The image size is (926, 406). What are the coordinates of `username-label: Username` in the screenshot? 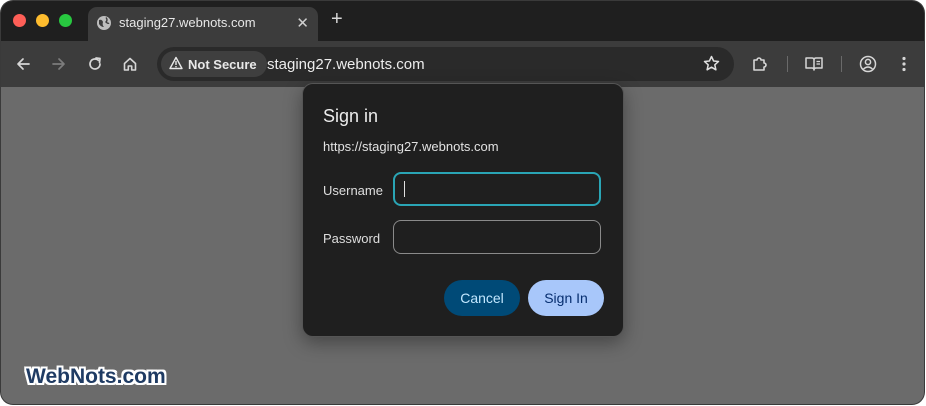 It's located at (353, 190).